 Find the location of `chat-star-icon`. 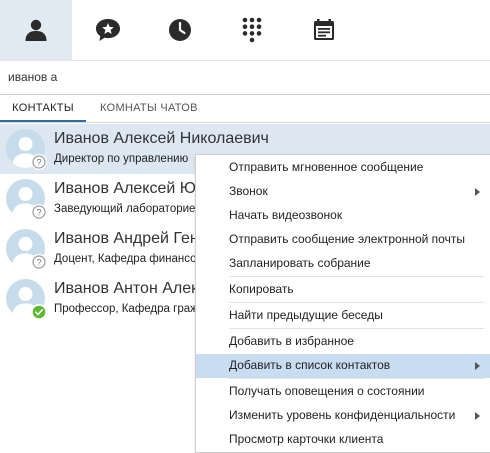

chat-star-icon is located at coordinates (108, 30).